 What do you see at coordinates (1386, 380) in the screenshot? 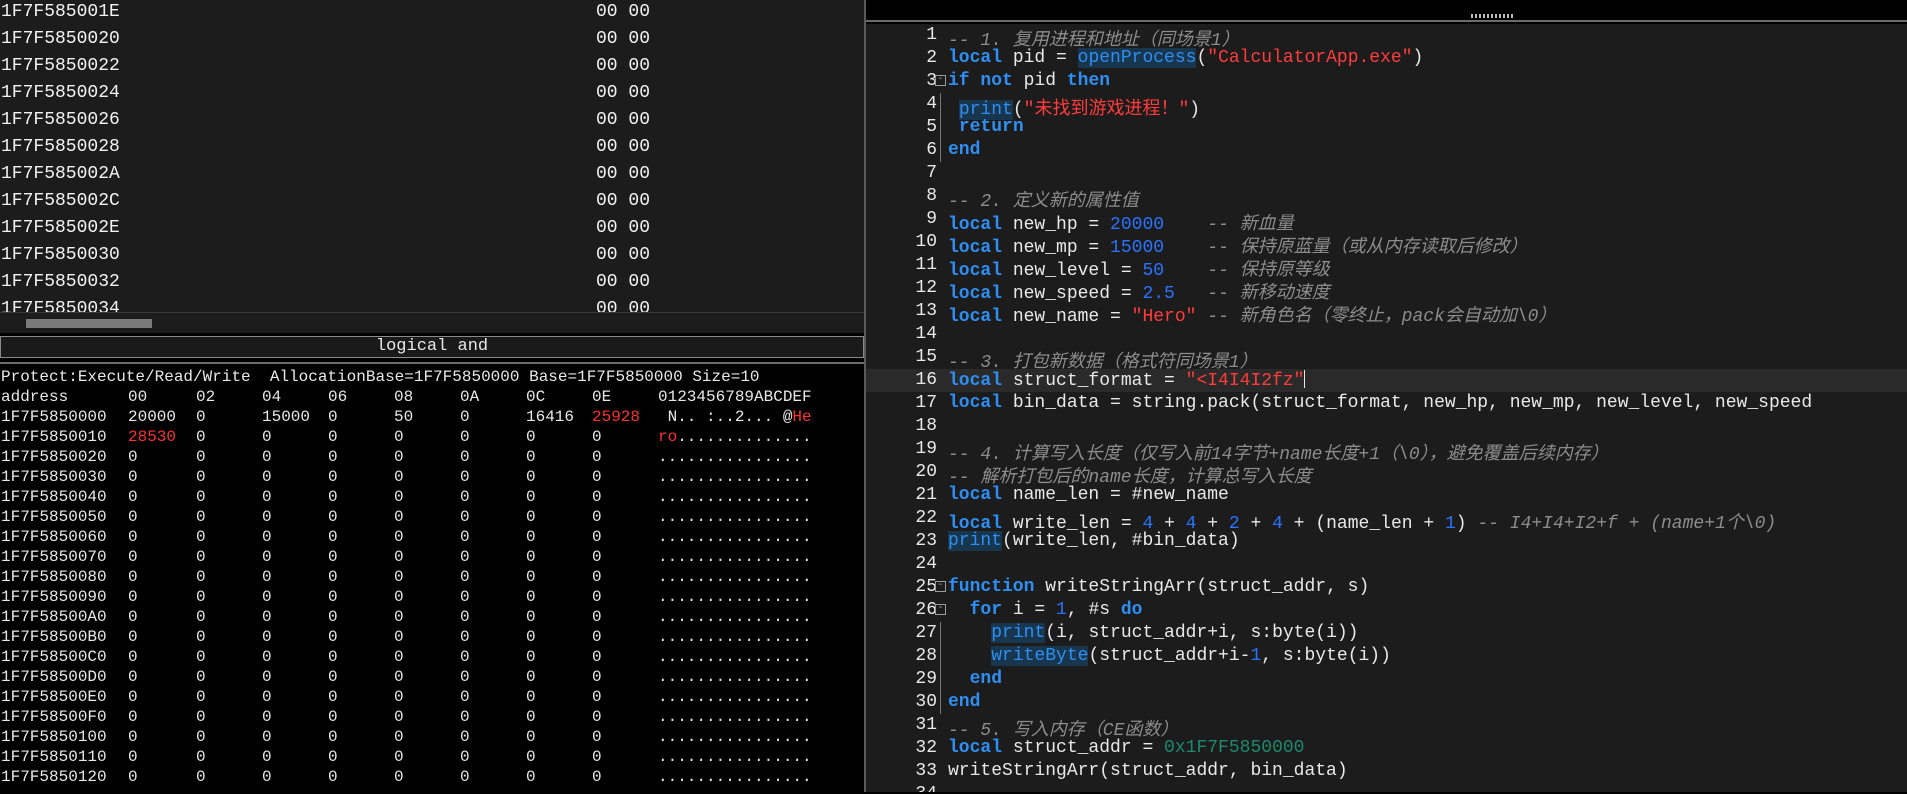
I see `code-line: 16 local struct_format = "<I4I4I2fz"` at bounding box center [1386, 380].